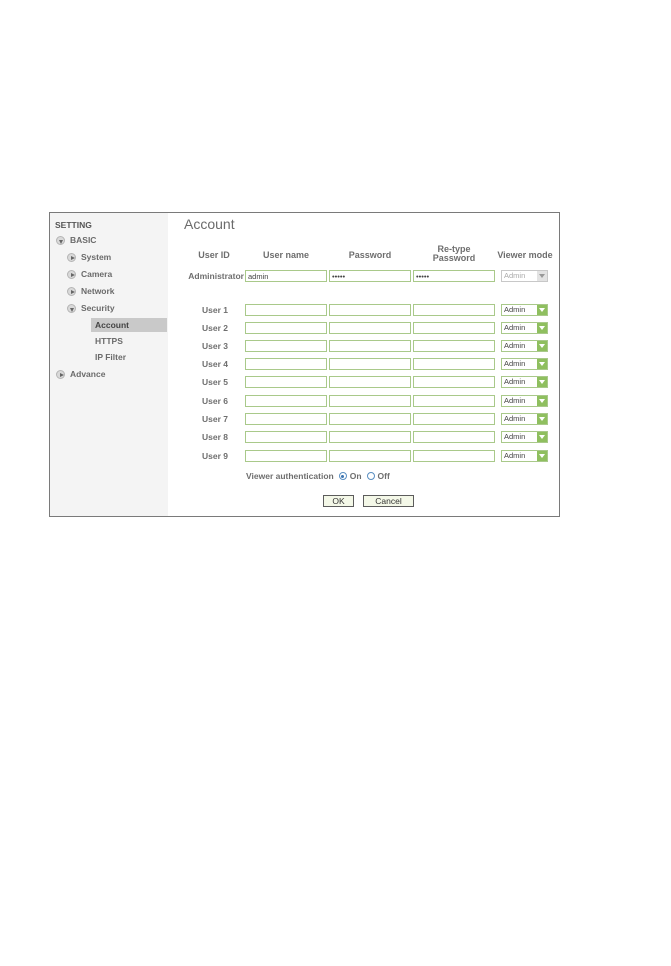  Describe the element at coordinates (370, 346) in the screenshot. I see `user-3-password-input` at that location.